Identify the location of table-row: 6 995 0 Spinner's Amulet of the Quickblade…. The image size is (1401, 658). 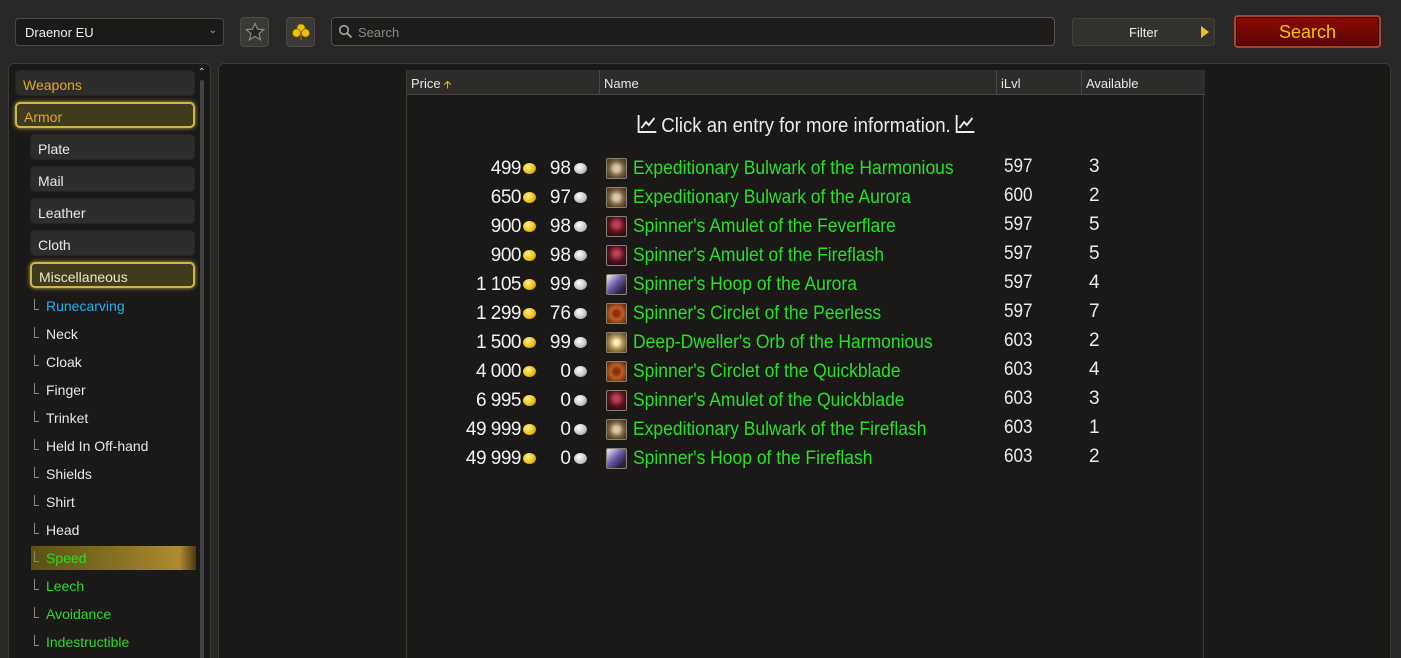
(806, 403).